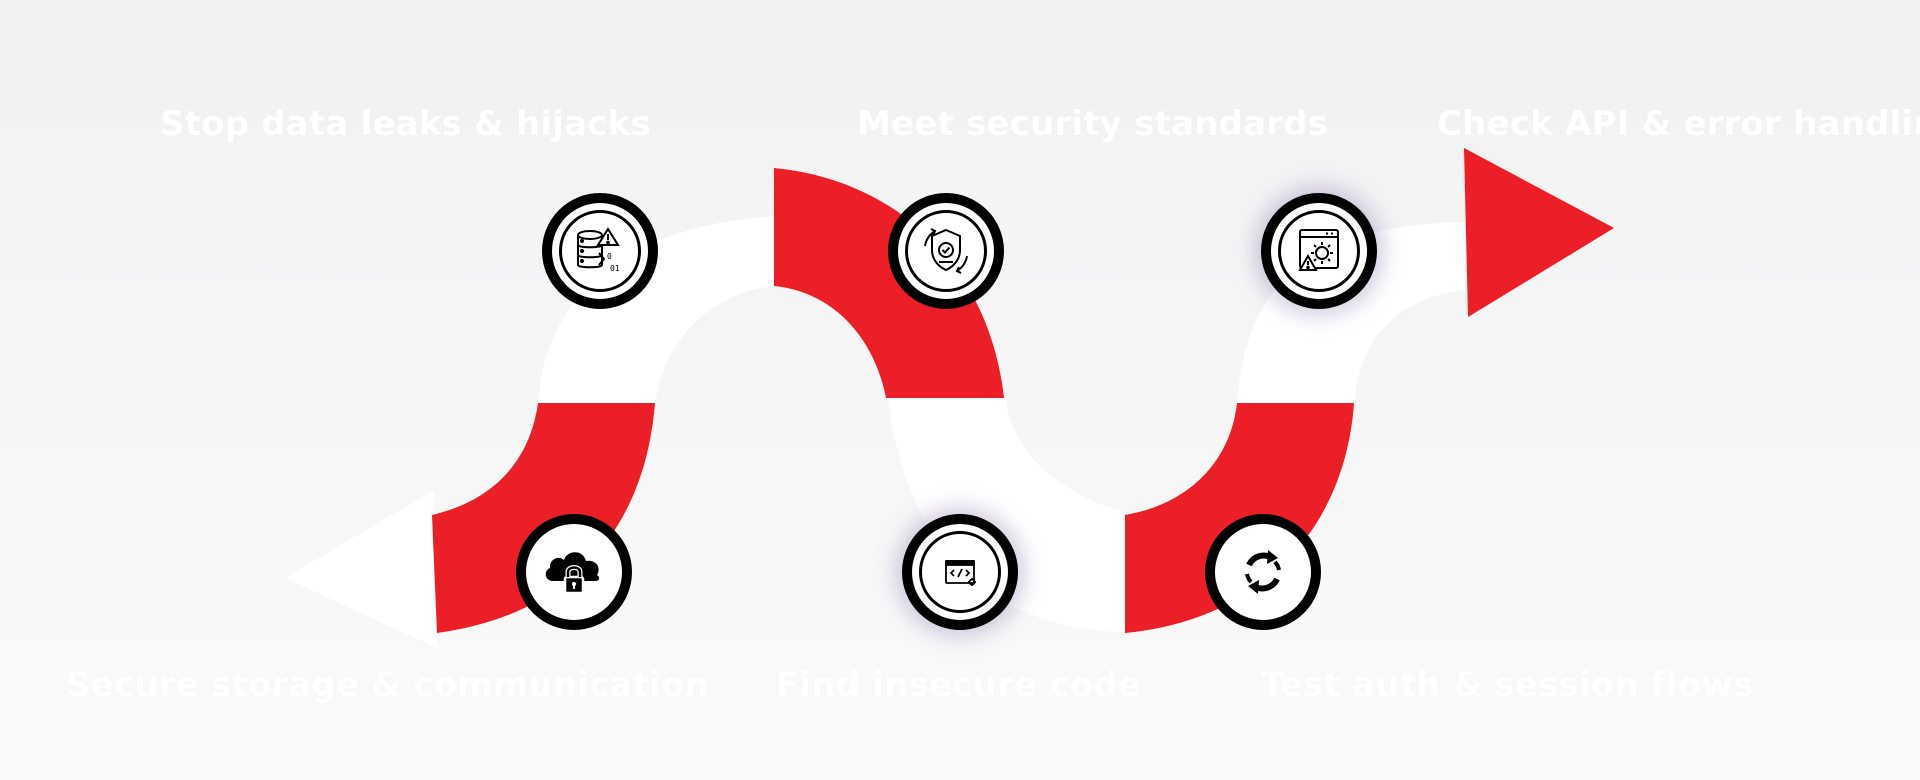 The height and width of the screenshot is (780, 1920). I want to click on step-node-meet-standards, so click(946, 251).